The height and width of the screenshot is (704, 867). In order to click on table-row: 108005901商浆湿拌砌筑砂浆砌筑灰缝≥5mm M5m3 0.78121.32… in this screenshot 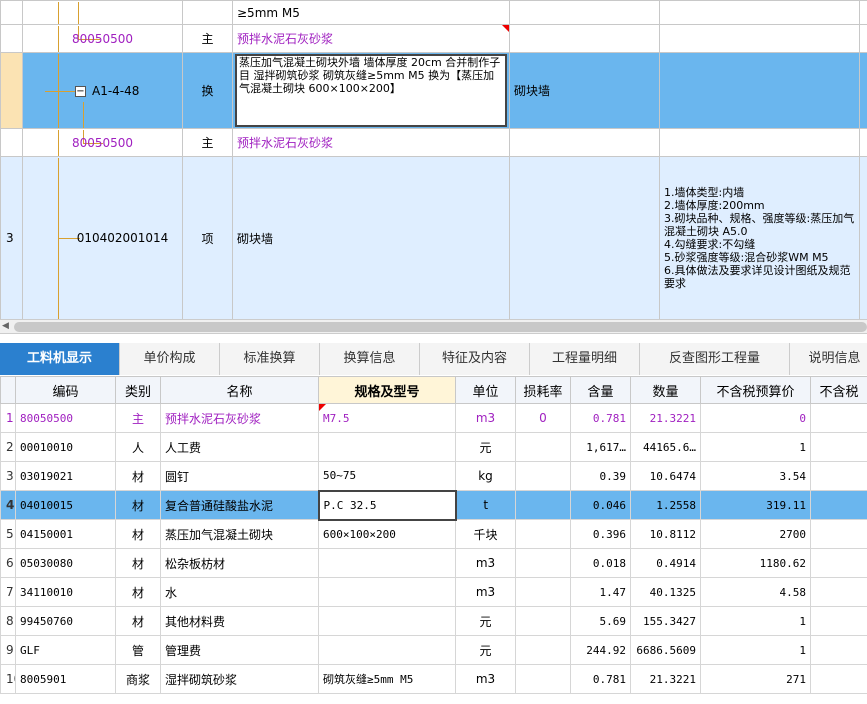, I will do `click(433, 679)`.